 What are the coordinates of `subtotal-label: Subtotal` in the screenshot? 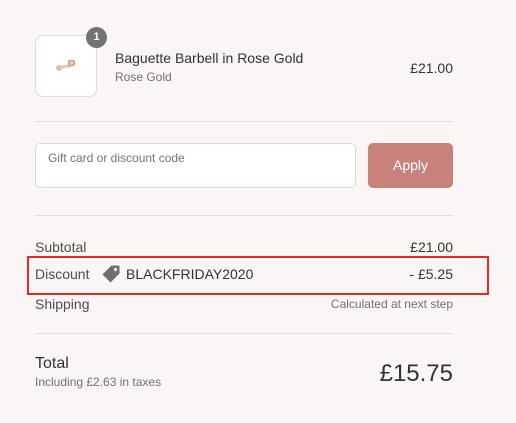 It's located at (61, 247).